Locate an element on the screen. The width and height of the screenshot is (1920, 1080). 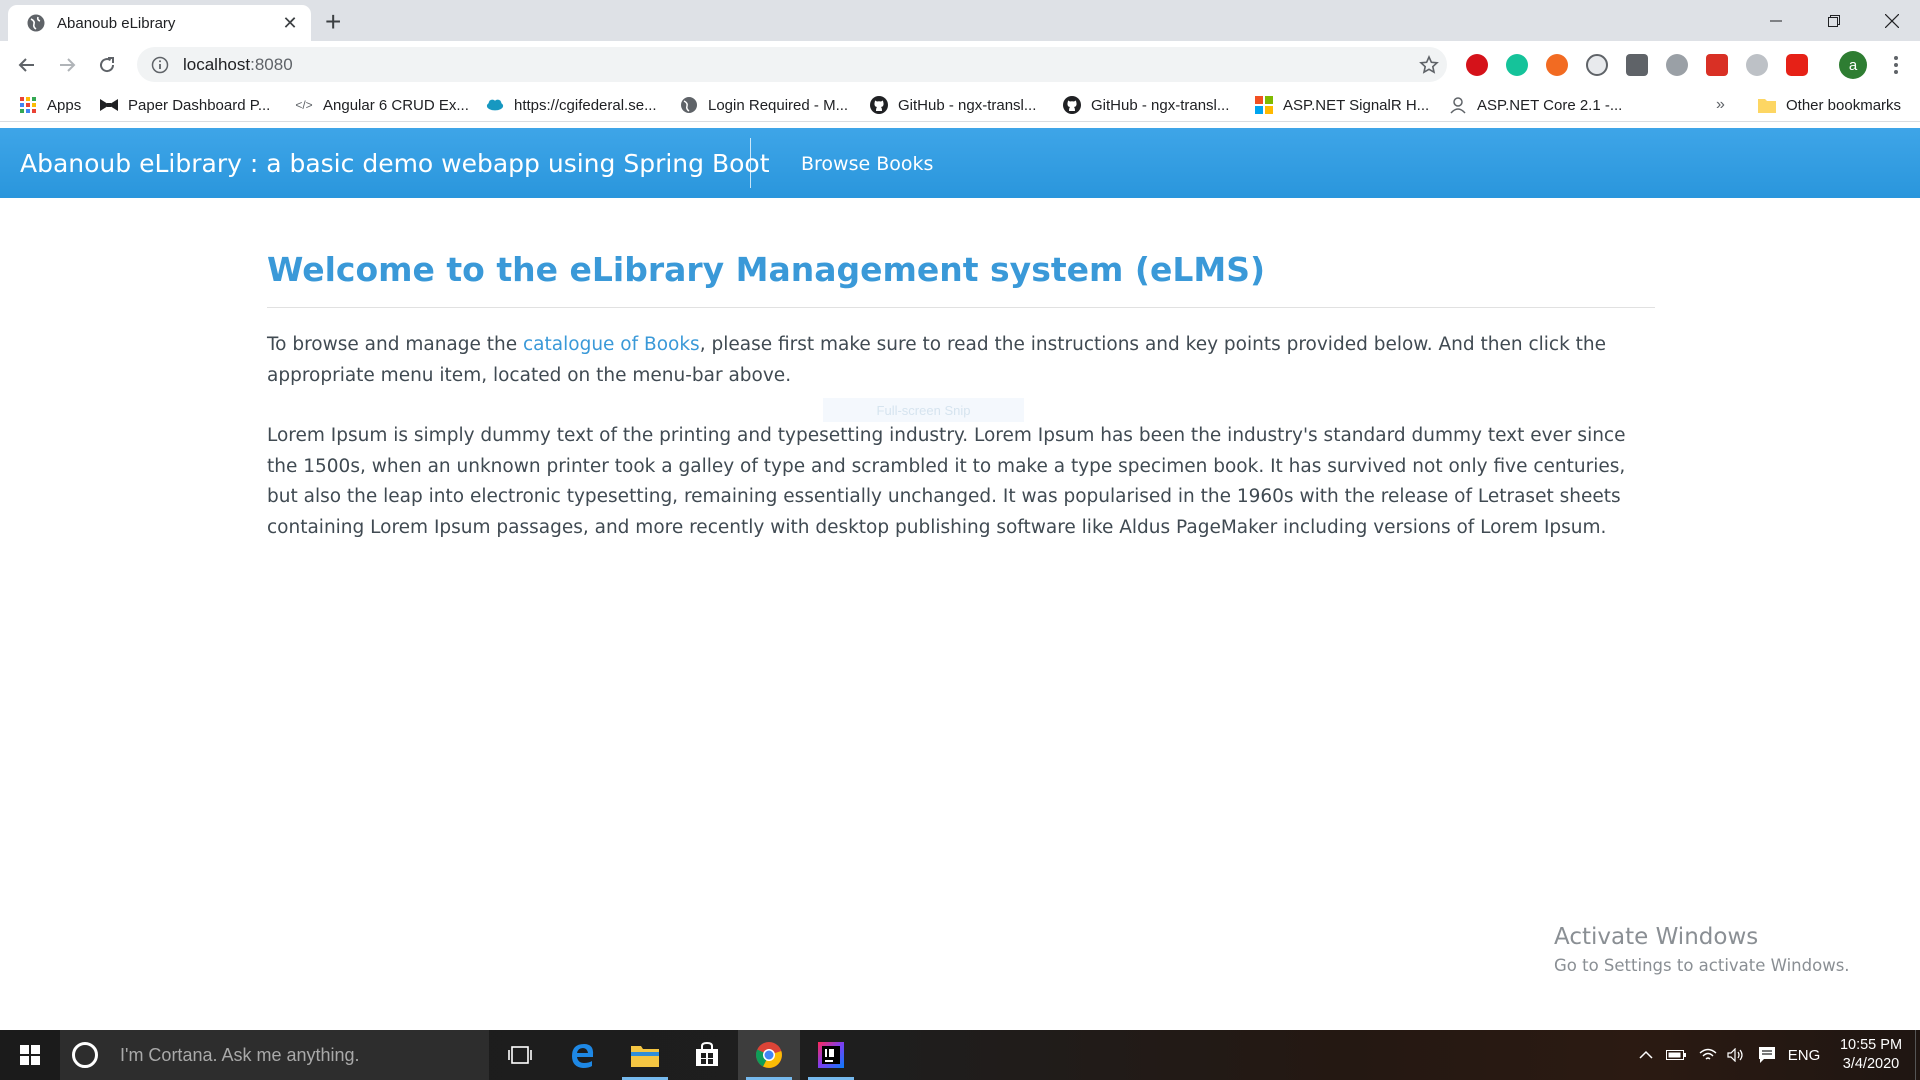
intellij-icon is located at coordinates (831, 1055).